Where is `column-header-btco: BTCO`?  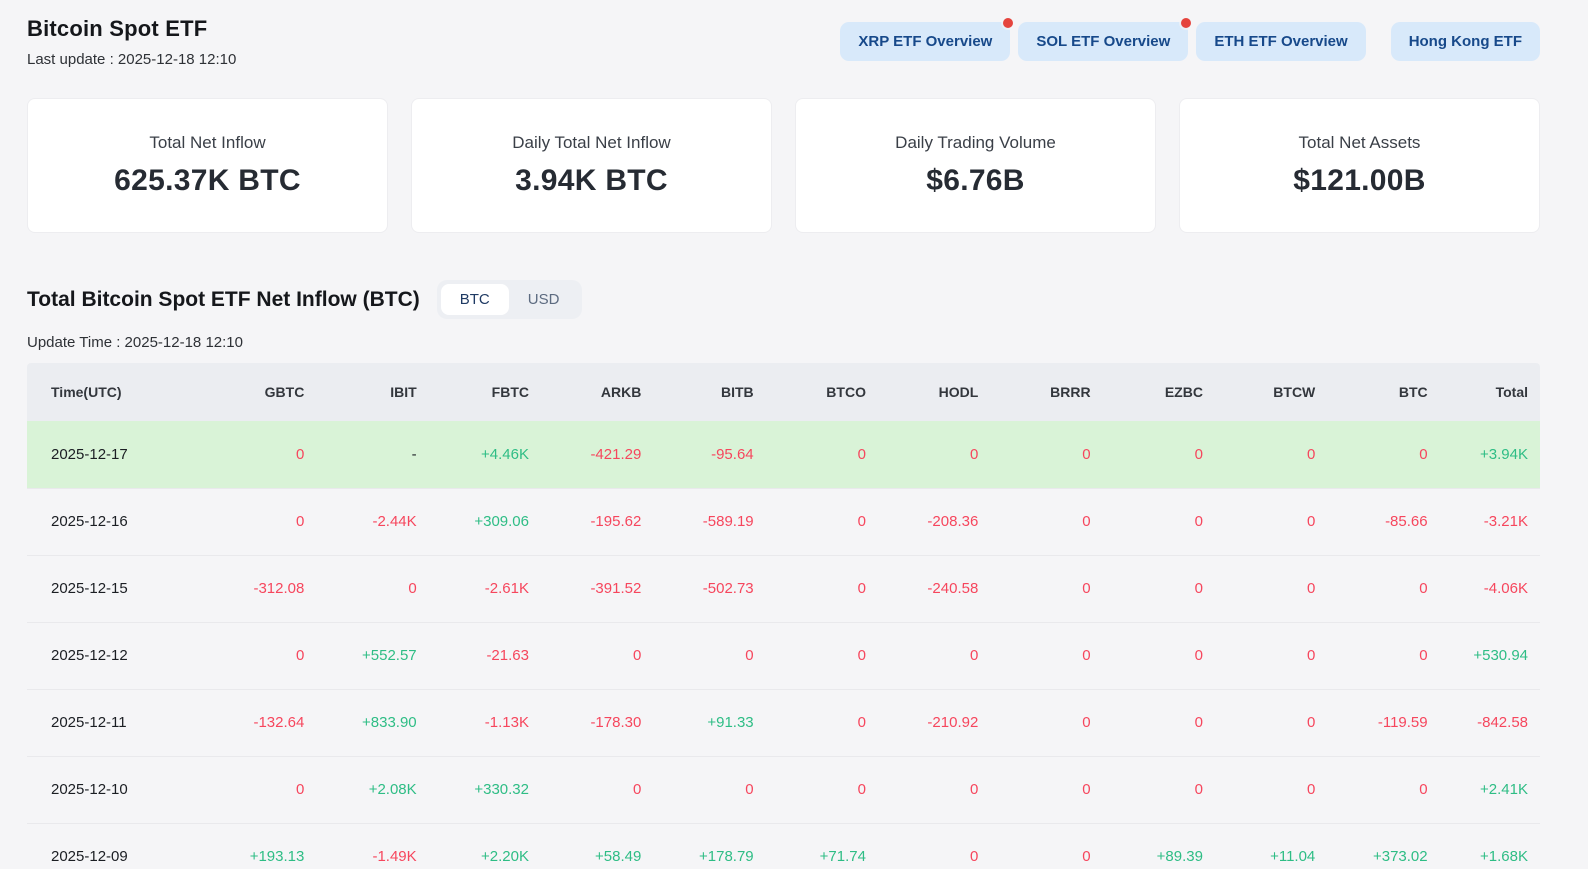 column-header-btco: BTCO is located at coordinates (809, 392).